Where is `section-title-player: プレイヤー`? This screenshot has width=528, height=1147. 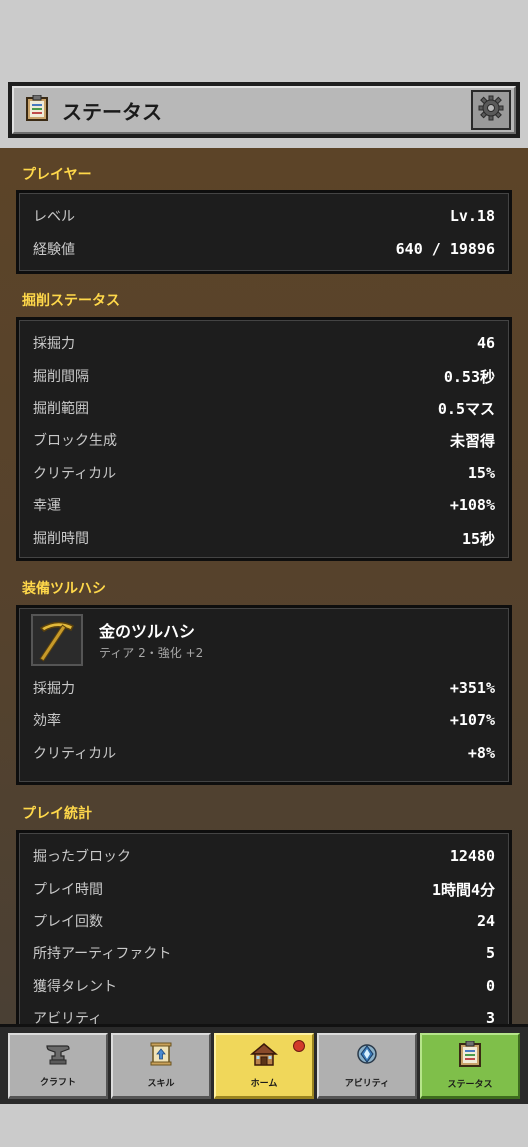
section-title-player: プレイヤー is located at coordinates (57, 175).